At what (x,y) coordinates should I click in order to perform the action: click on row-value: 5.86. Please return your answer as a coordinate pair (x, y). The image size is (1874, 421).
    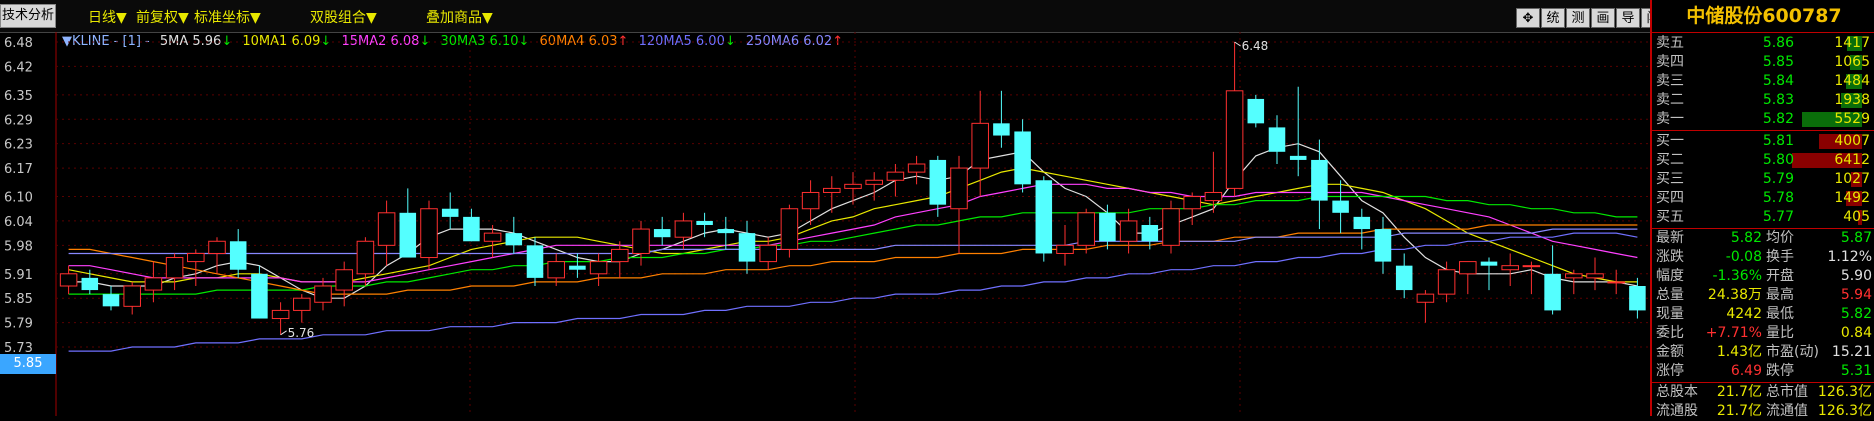
    Looking at the image, I should click on (1778, 43).